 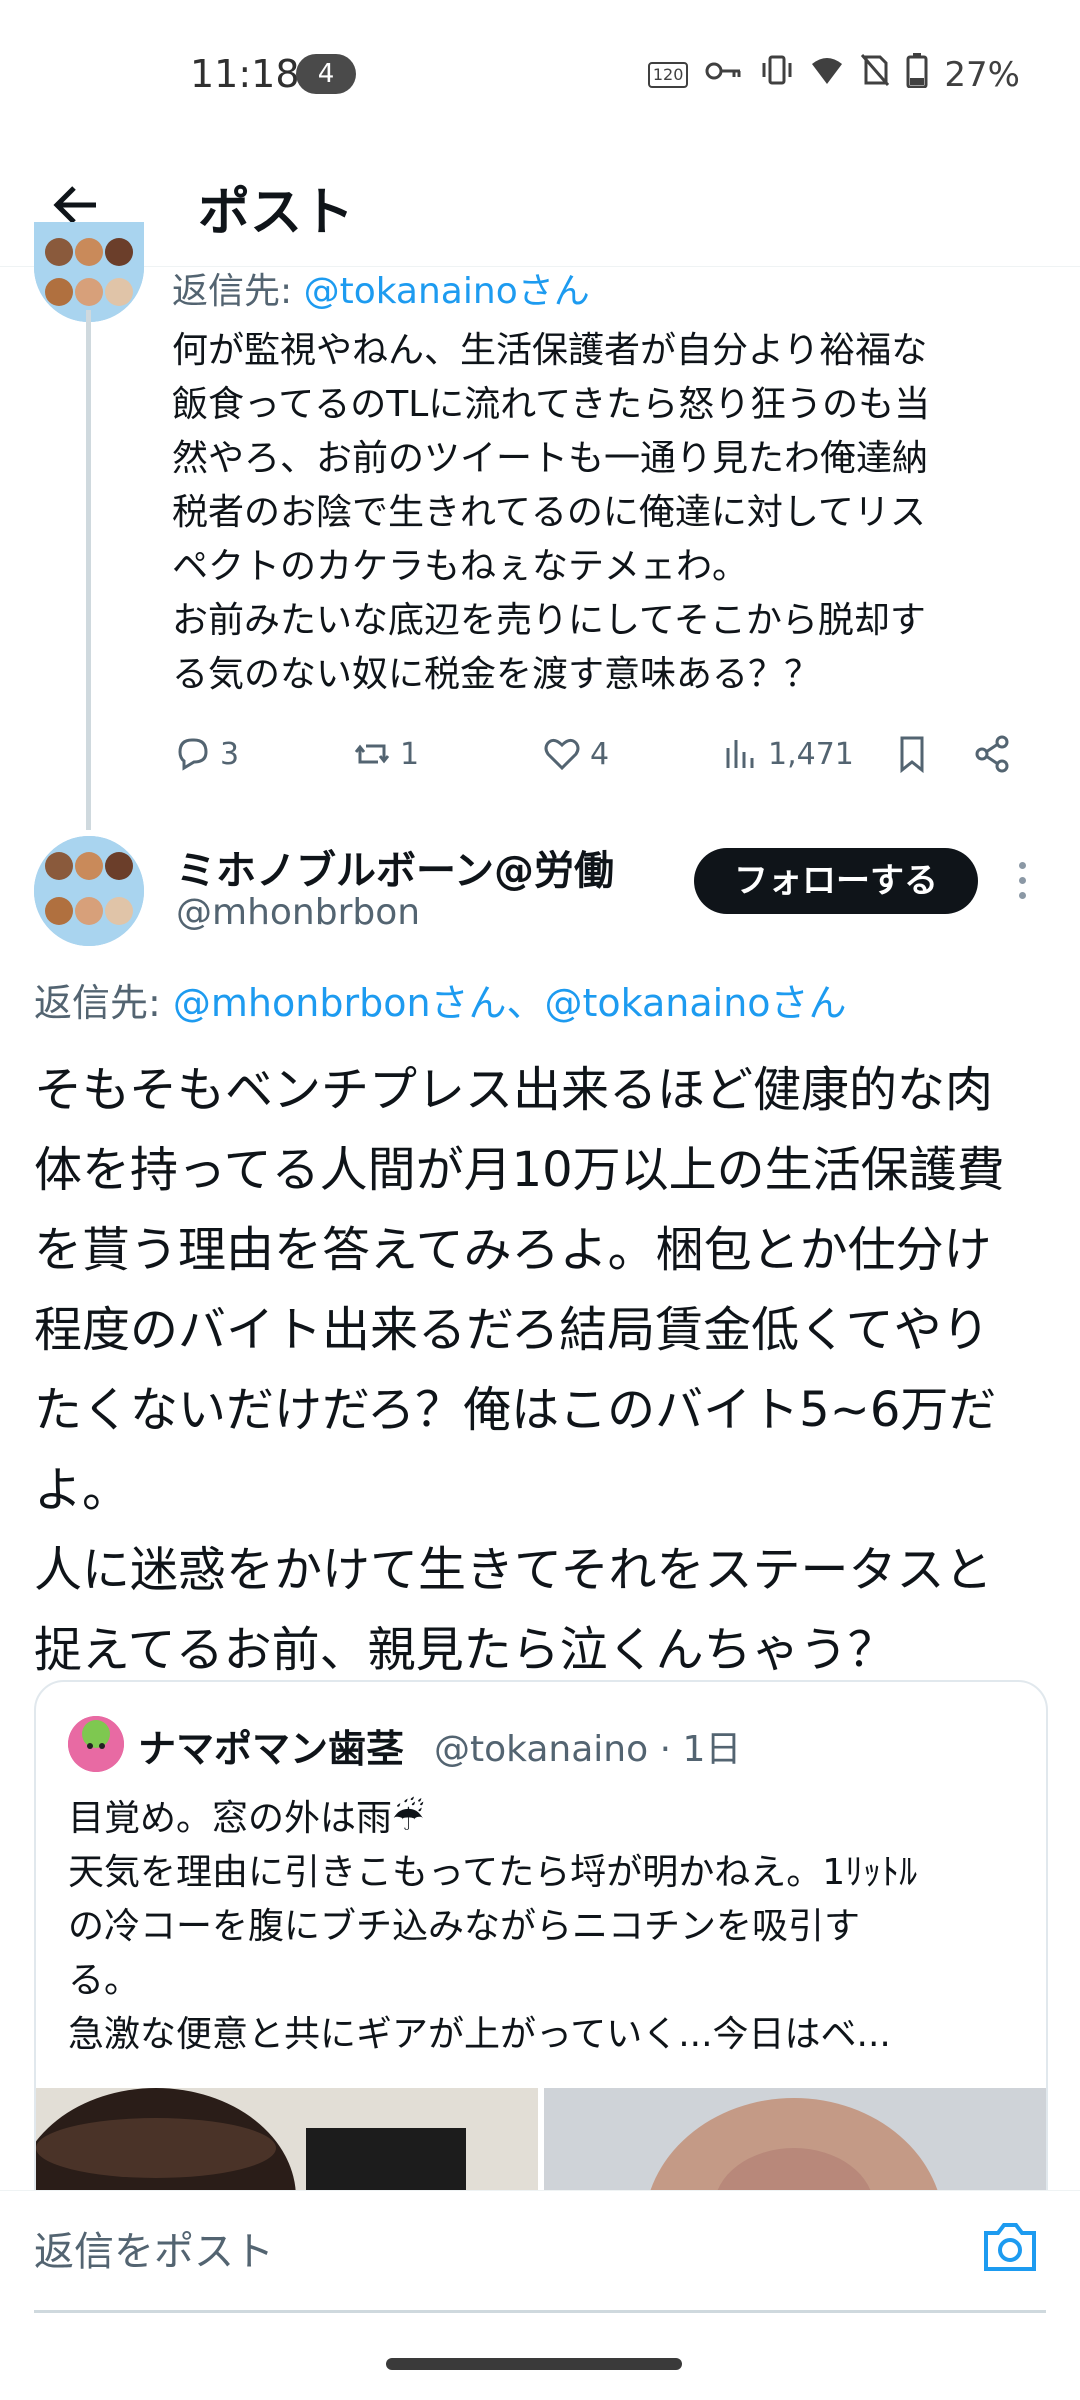 I want to click on no-sim-icon, so click(x=875, y=74).